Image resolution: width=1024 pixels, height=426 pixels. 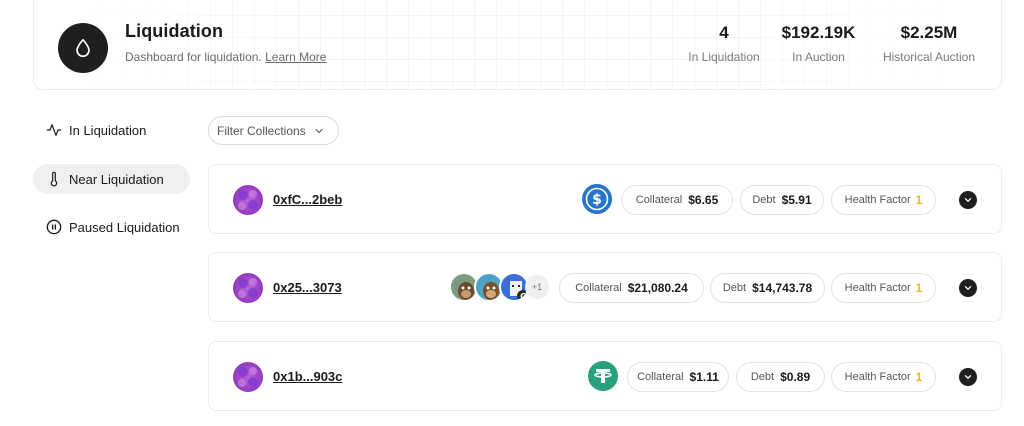 I want to click on wallet-address-link: 0x25...3073, so click(x=307, y=287).